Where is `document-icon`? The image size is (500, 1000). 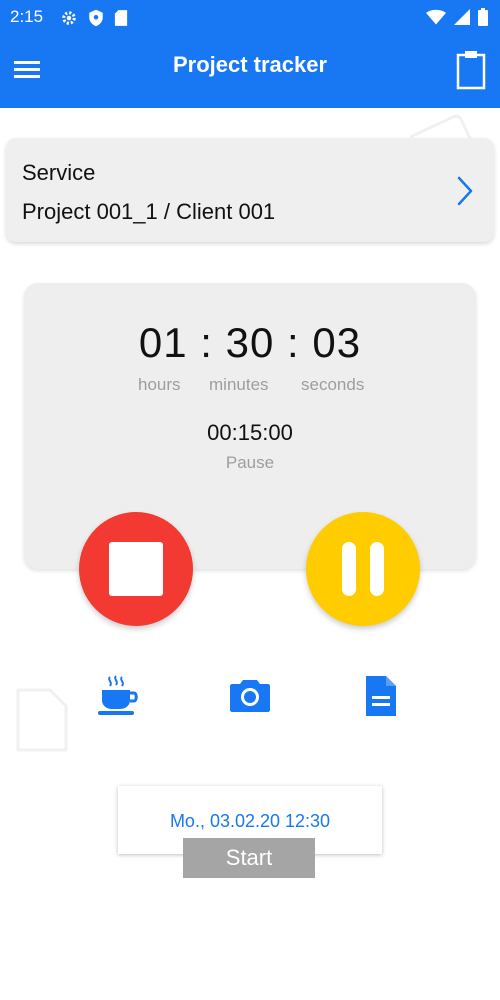 document-icon is located at coordinates (380, 696).